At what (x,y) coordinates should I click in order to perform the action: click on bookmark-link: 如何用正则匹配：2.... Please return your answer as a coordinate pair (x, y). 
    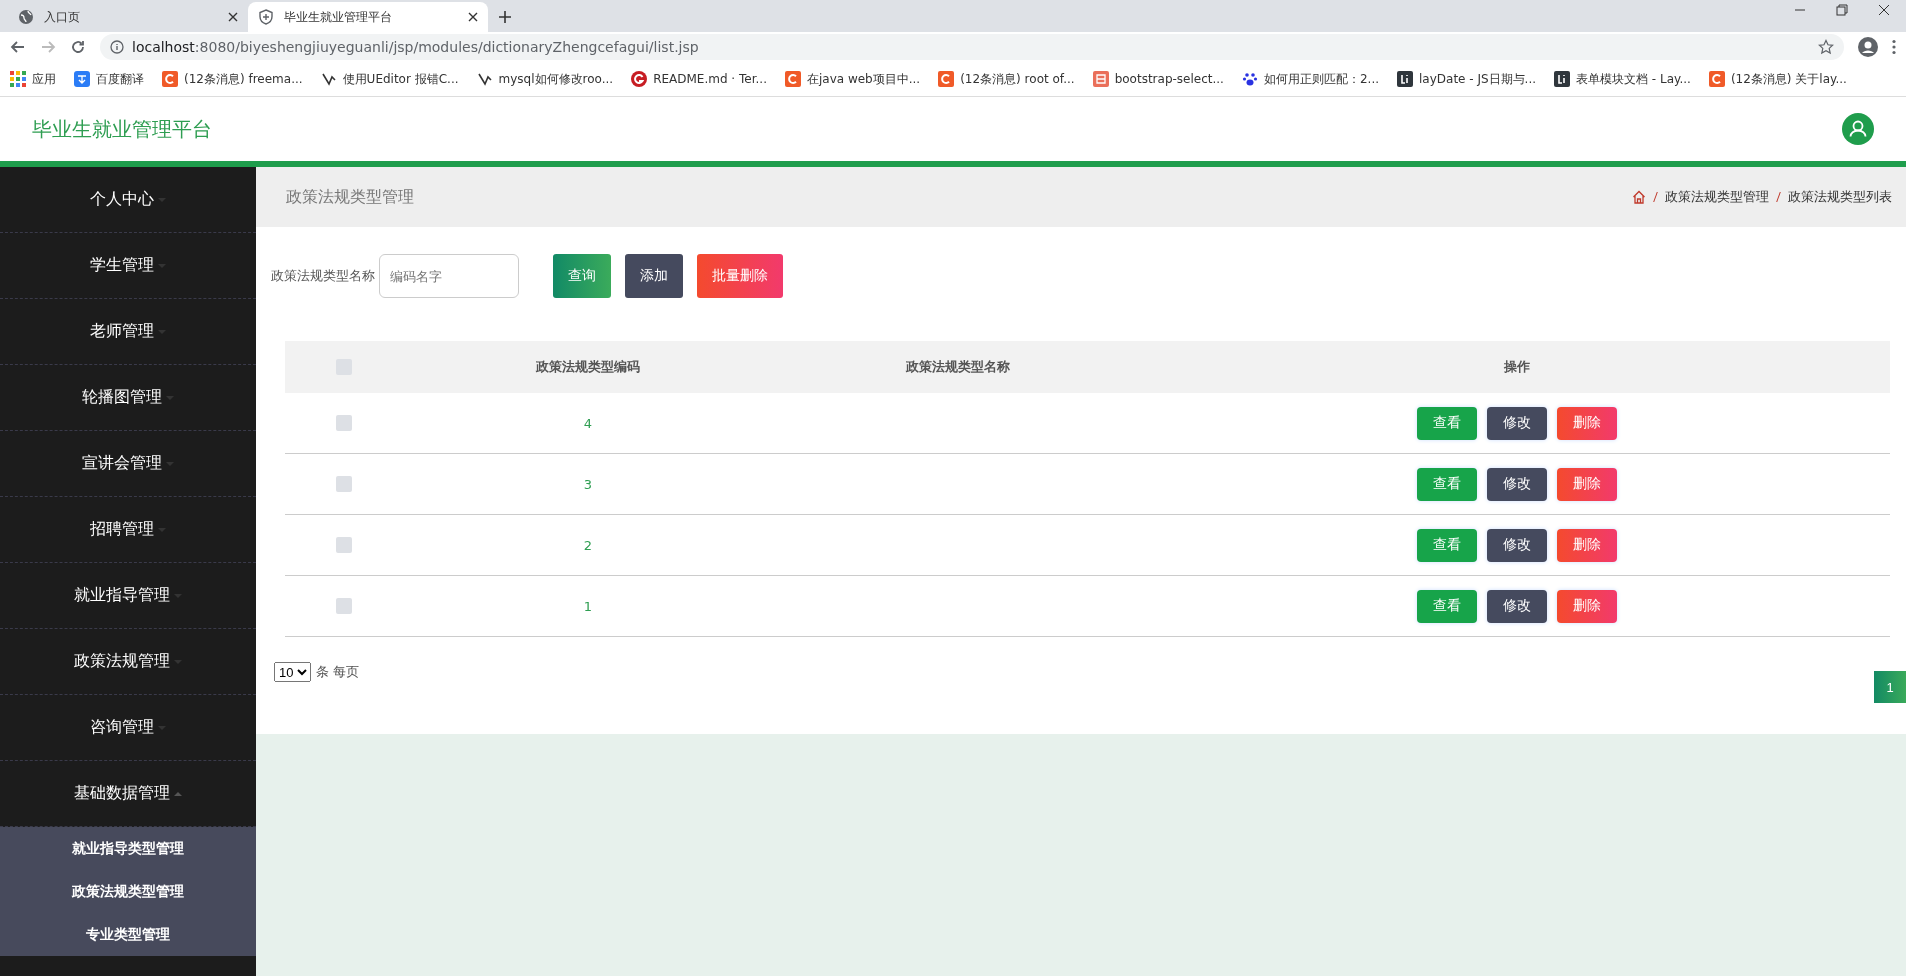
    Looking at the image, I should click on (1310, 79).